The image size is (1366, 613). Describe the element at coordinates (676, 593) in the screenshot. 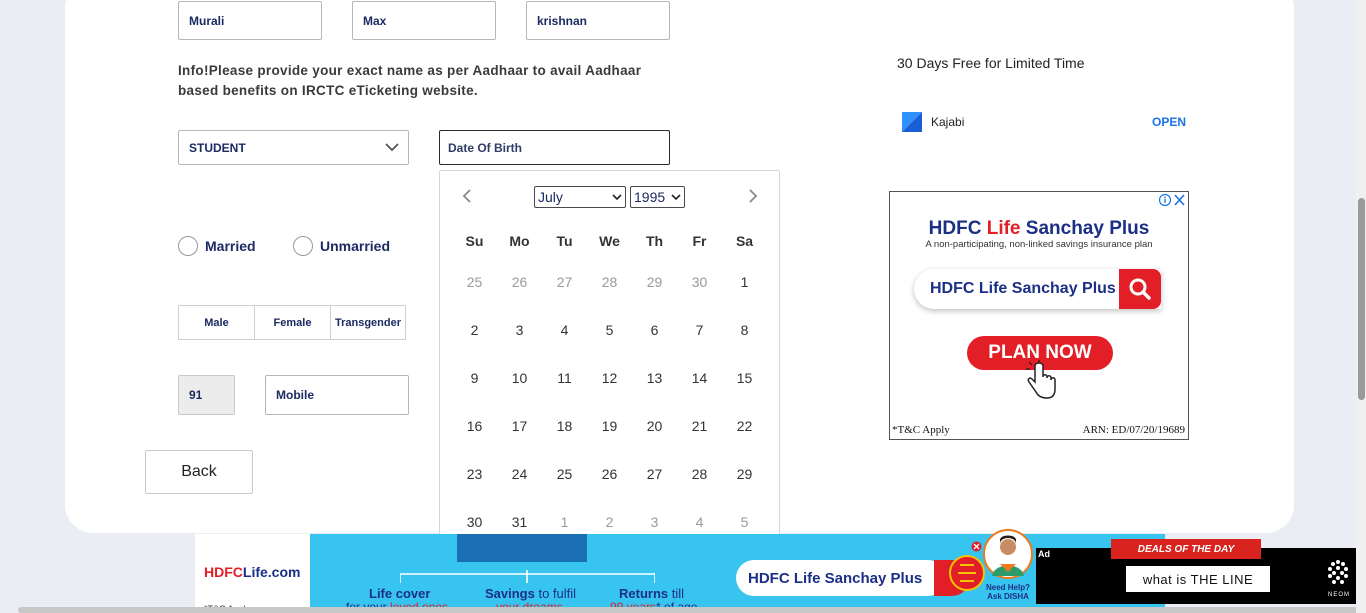

I see `banner-item-part: till` at that location.